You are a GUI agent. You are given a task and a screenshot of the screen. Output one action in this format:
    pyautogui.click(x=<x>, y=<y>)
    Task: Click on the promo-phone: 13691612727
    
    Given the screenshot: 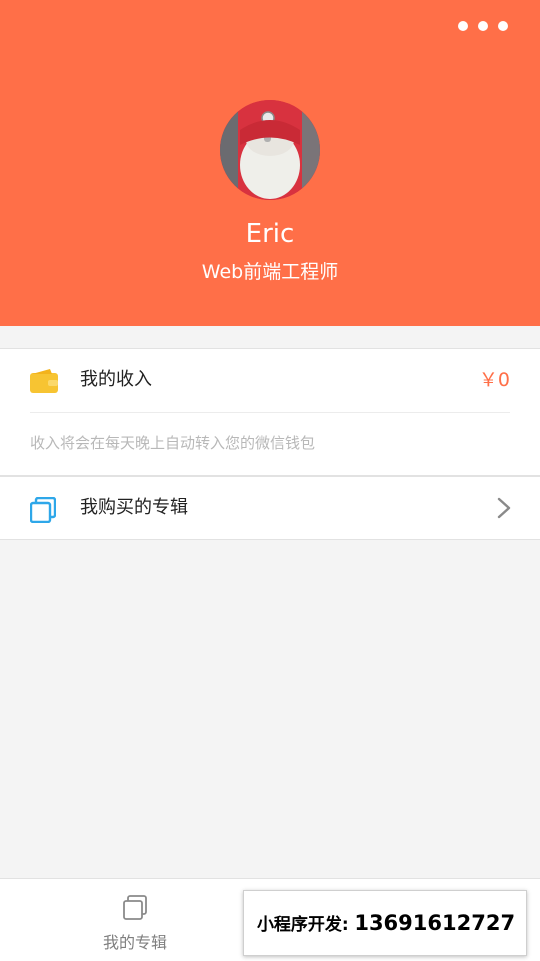 What is the action you would take?
    pyautogui.click(x=435, y=923)
    